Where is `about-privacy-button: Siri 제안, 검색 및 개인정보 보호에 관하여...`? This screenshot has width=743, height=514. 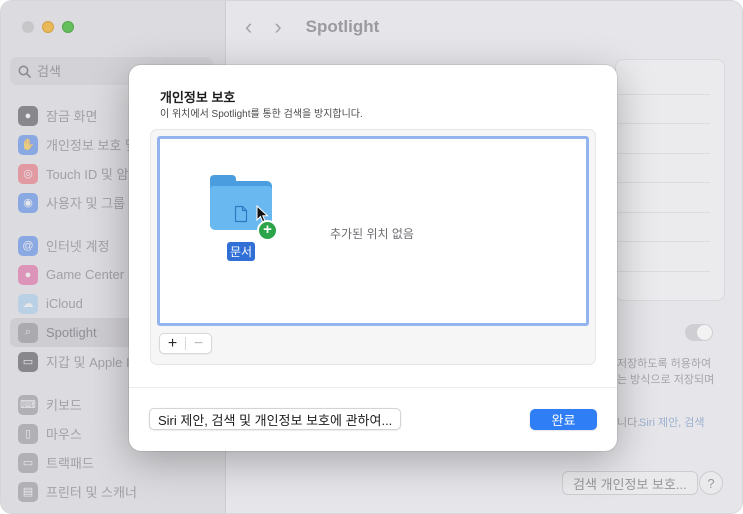 about-privacy-button: Siri 제안, 검색 및 개인정보 보호에 관하여... is located at coordinates (275, 419).